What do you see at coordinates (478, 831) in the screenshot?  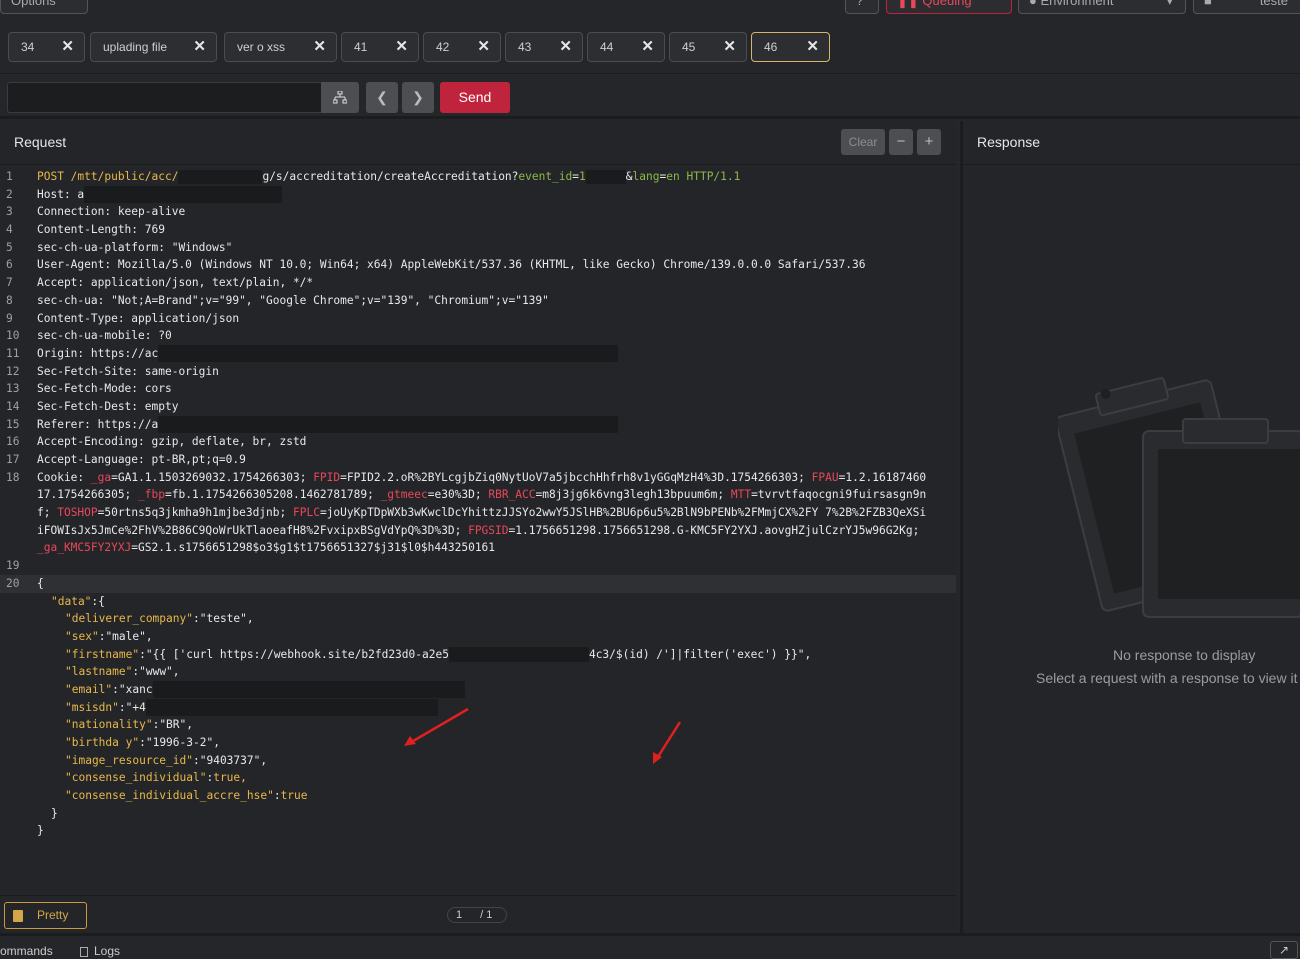 I see `code-line: }` at bounding box center [478, 831].